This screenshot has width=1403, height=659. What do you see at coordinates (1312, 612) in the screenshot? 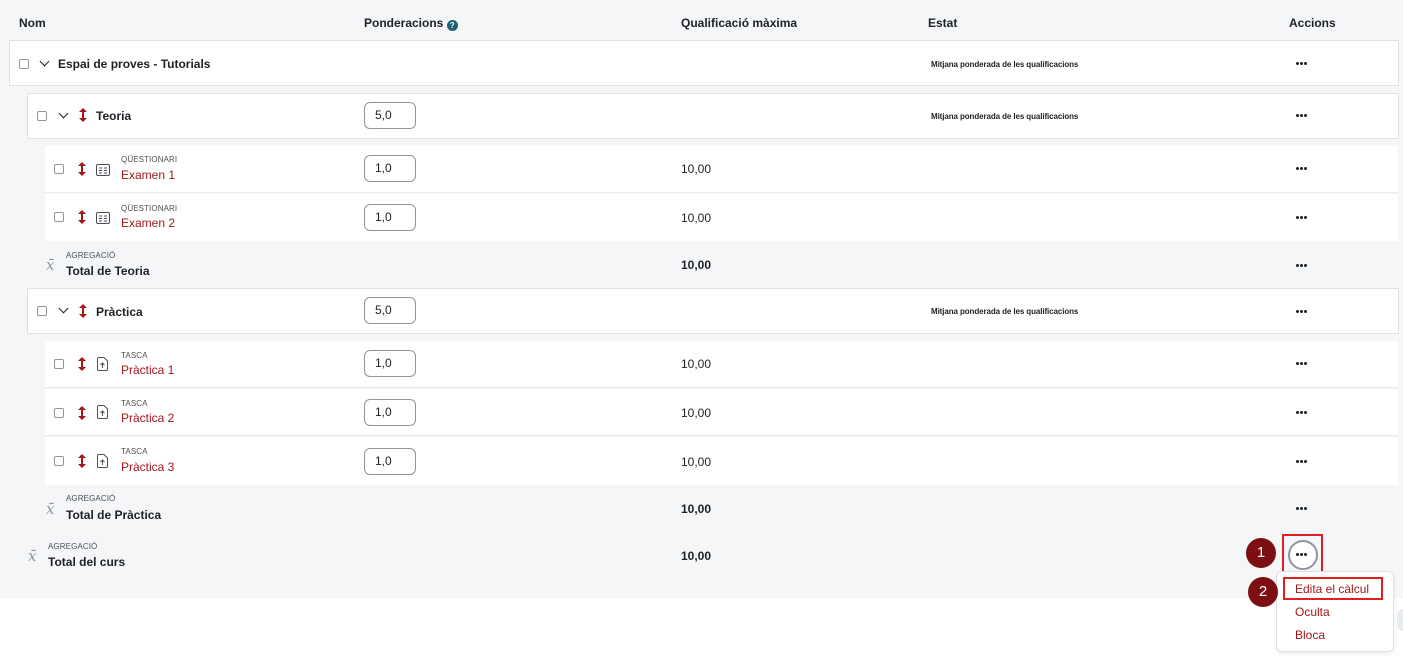
I see `menu-item-hide: Oculta` at bounding box center [1312, 612].